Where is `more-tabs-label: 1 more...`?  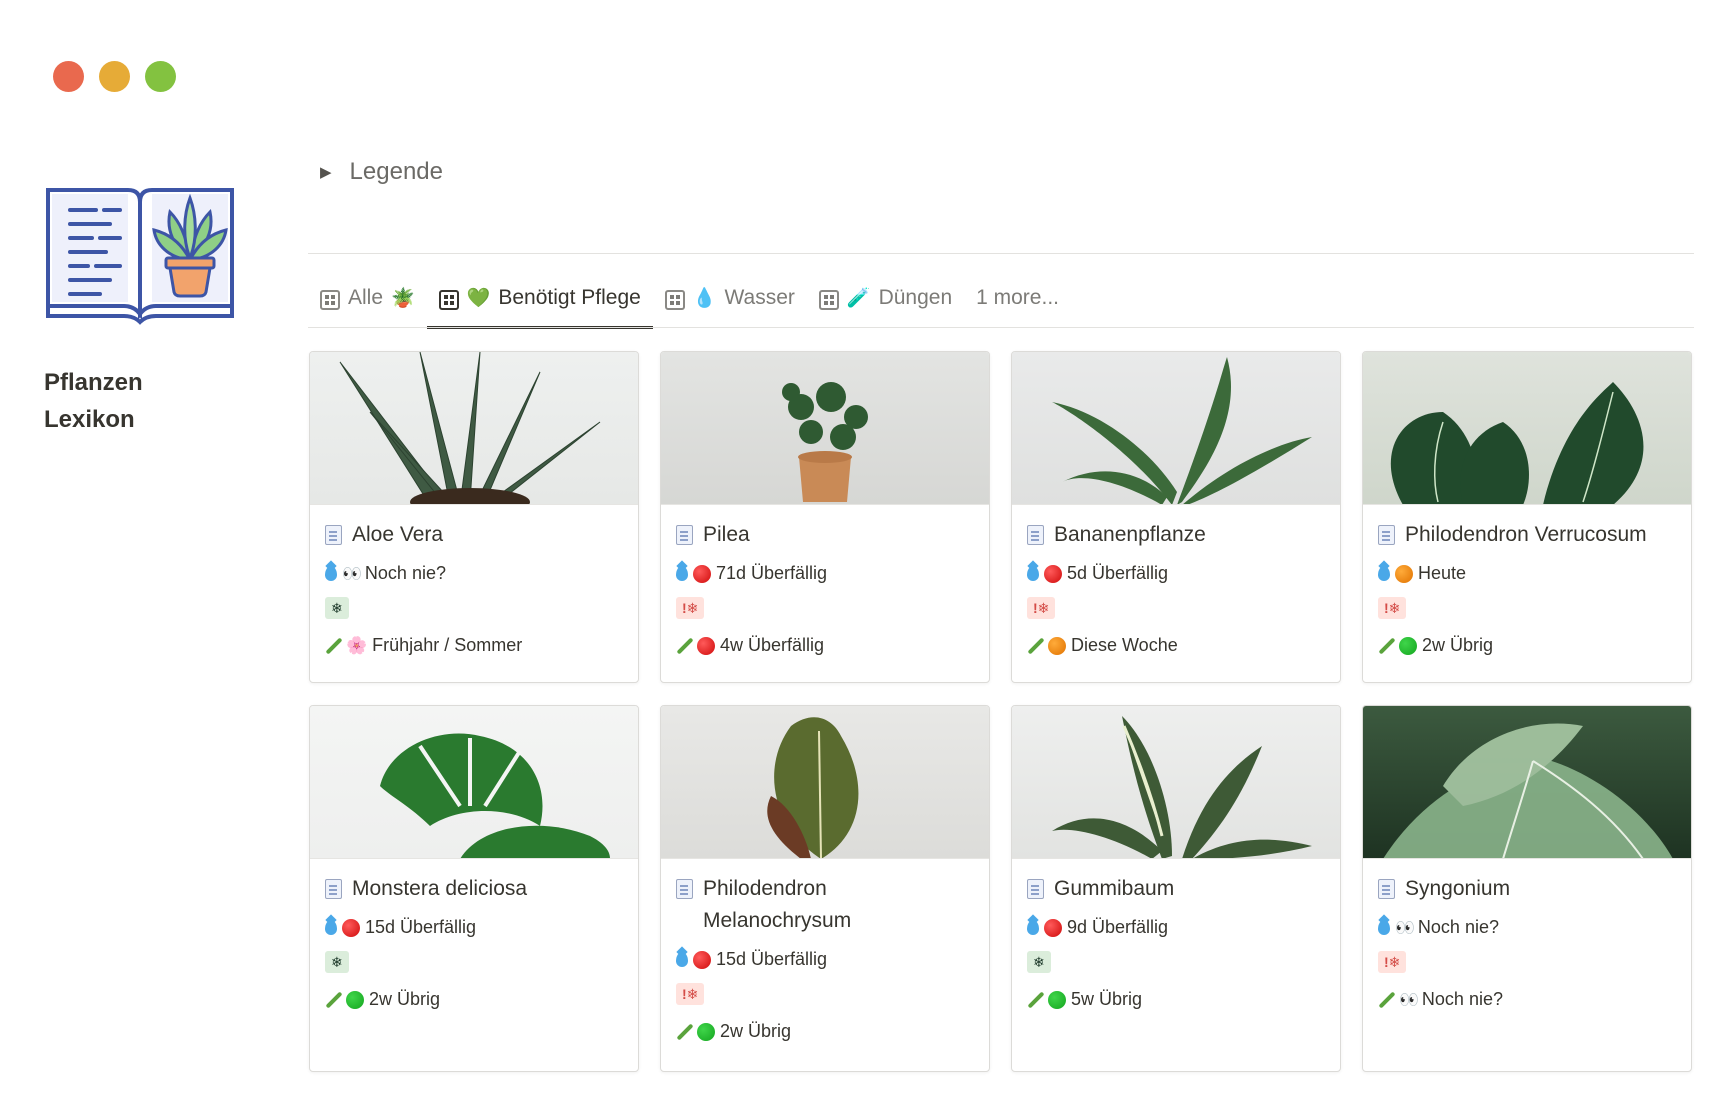
more-tabs-label: 1 more... is located at coordinates (1017, 297).